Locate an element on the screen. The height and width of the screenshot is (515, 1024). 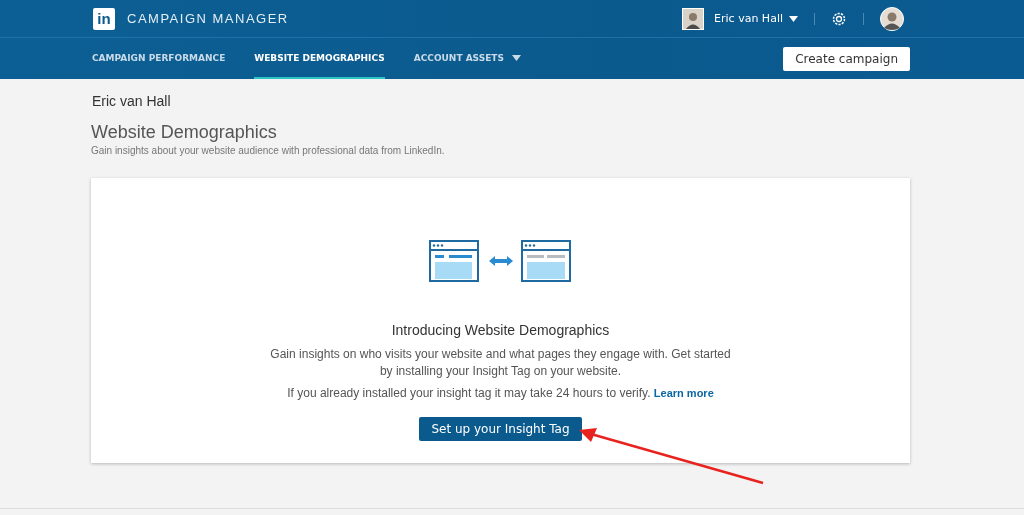
card-heading: Introducing Website Demographics is located at coordinates (500, 330).